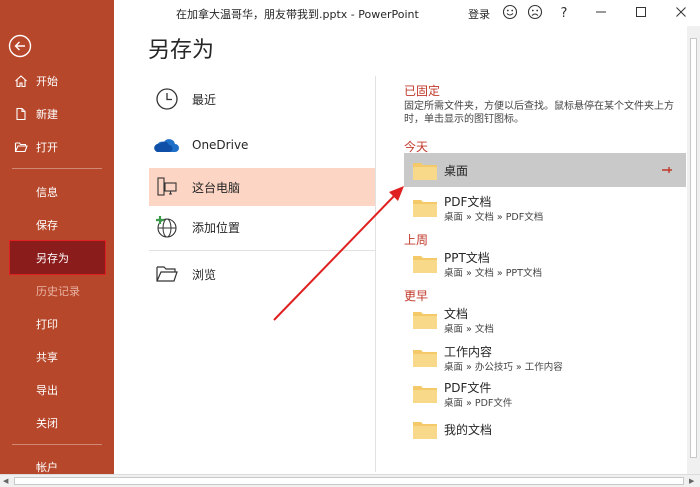  I want to click on page-title: 另存为, so click(181, 50).